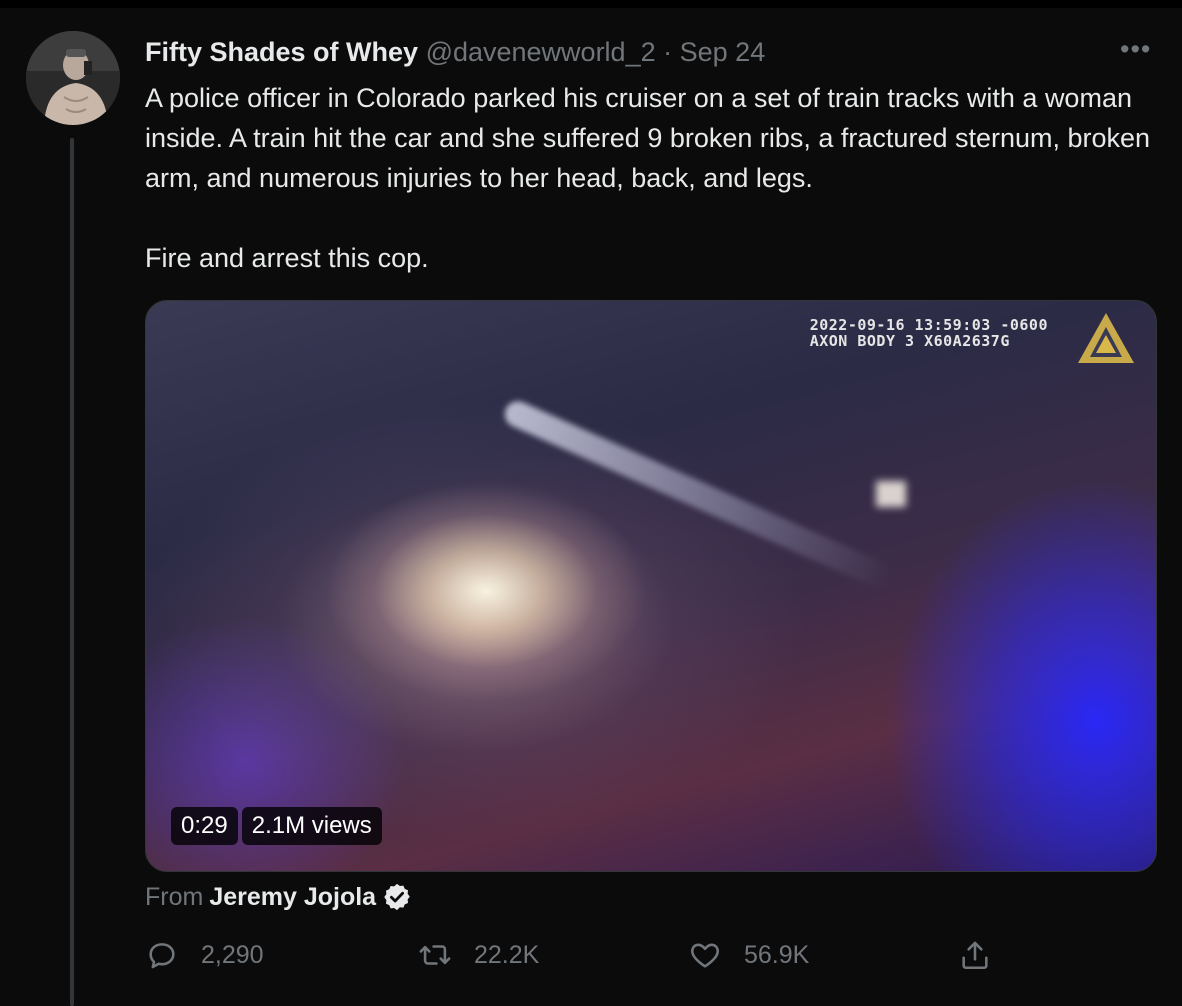 This screenshot has width=1182, height=1006. What do you see at coordinates (311, 826) in the screenshot?
I see `video-views: 2.1M views` at bounding box center [311, 826].